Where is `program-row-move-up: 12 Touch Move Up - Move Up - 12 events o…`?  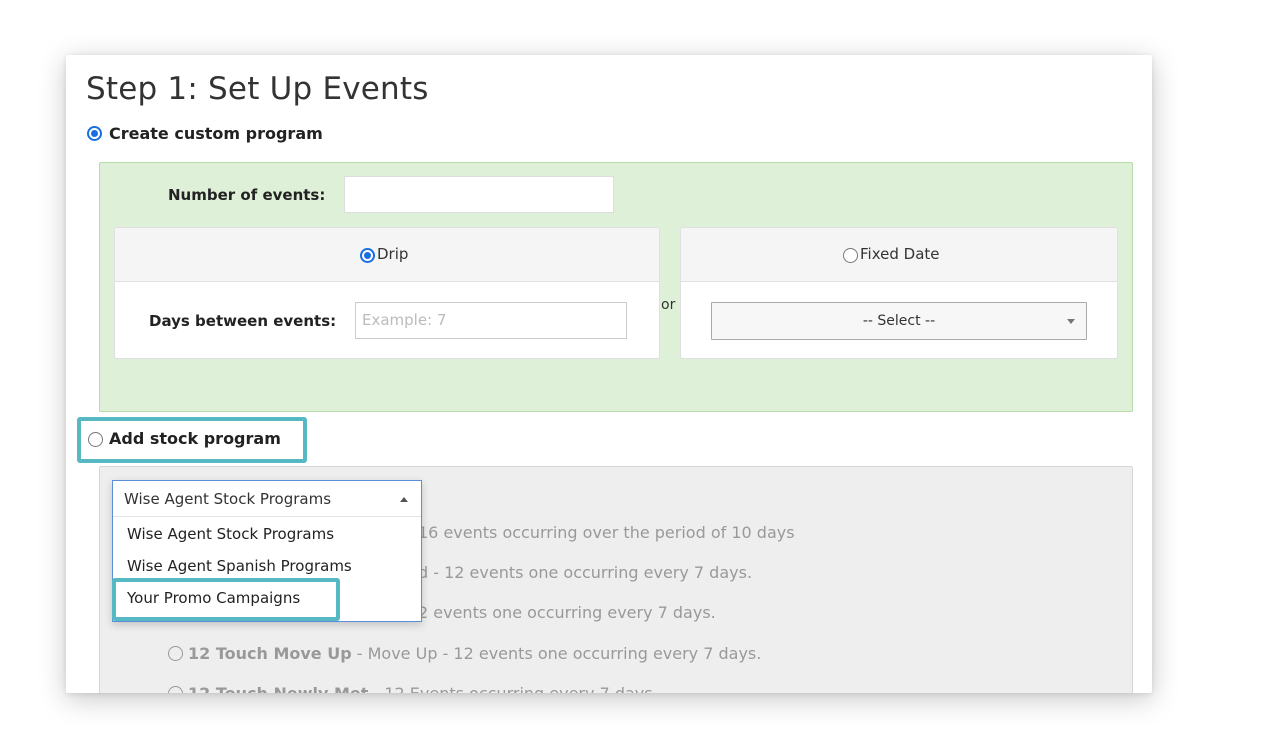 program-row-move-up: 12 Touch Move Up - Move Up - 12 events o… is located at coordinates (464, 653).